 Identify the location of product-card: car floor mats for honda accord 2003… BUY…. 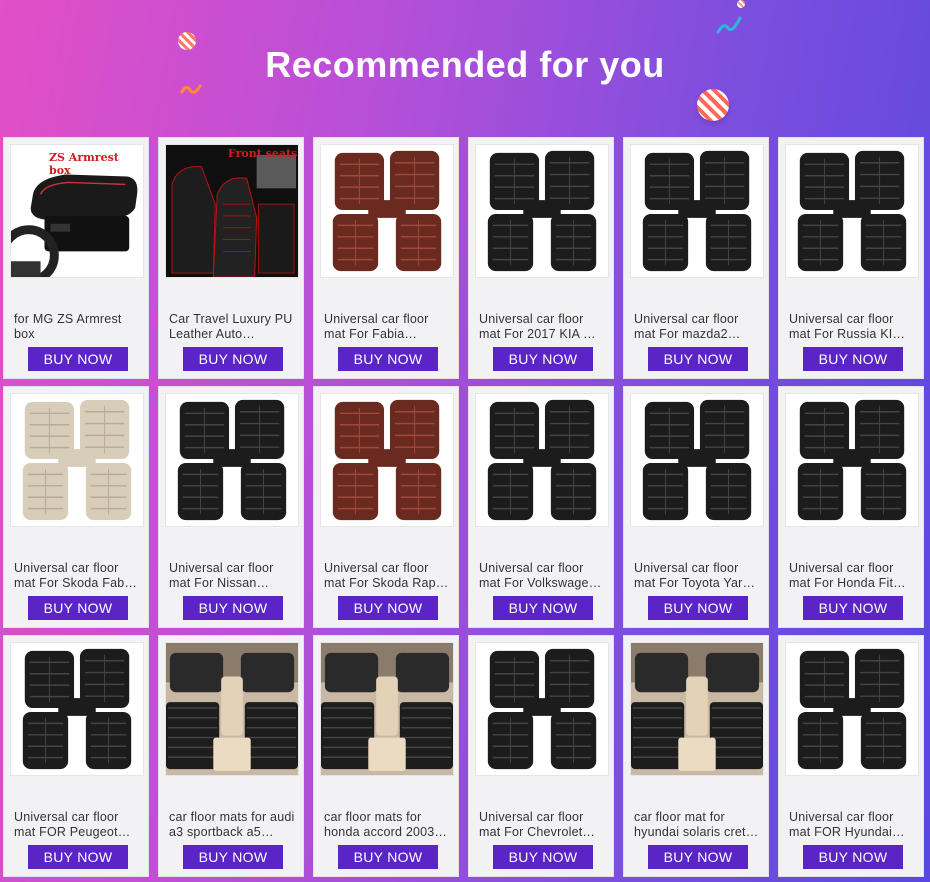
(386, 756).